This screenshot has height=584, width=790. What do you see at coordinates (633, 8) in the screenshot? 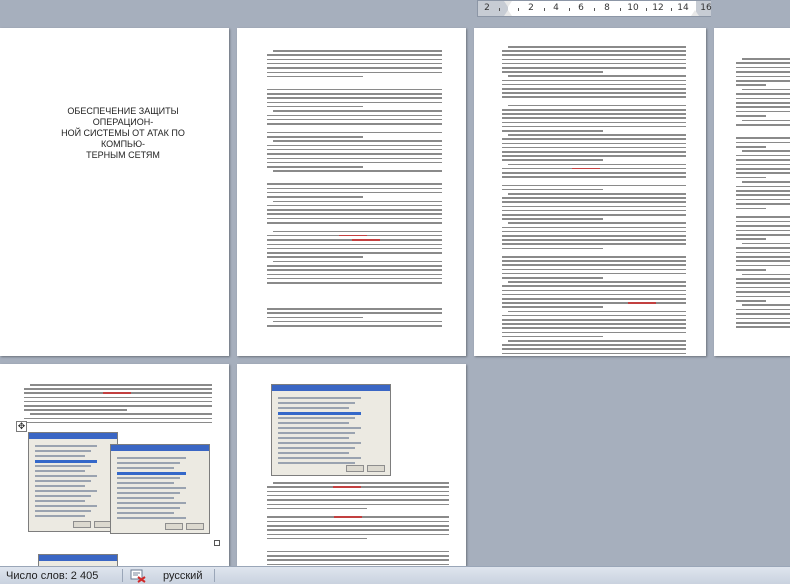
I see `ruler-label: 10` at bounding box center [633, 8].